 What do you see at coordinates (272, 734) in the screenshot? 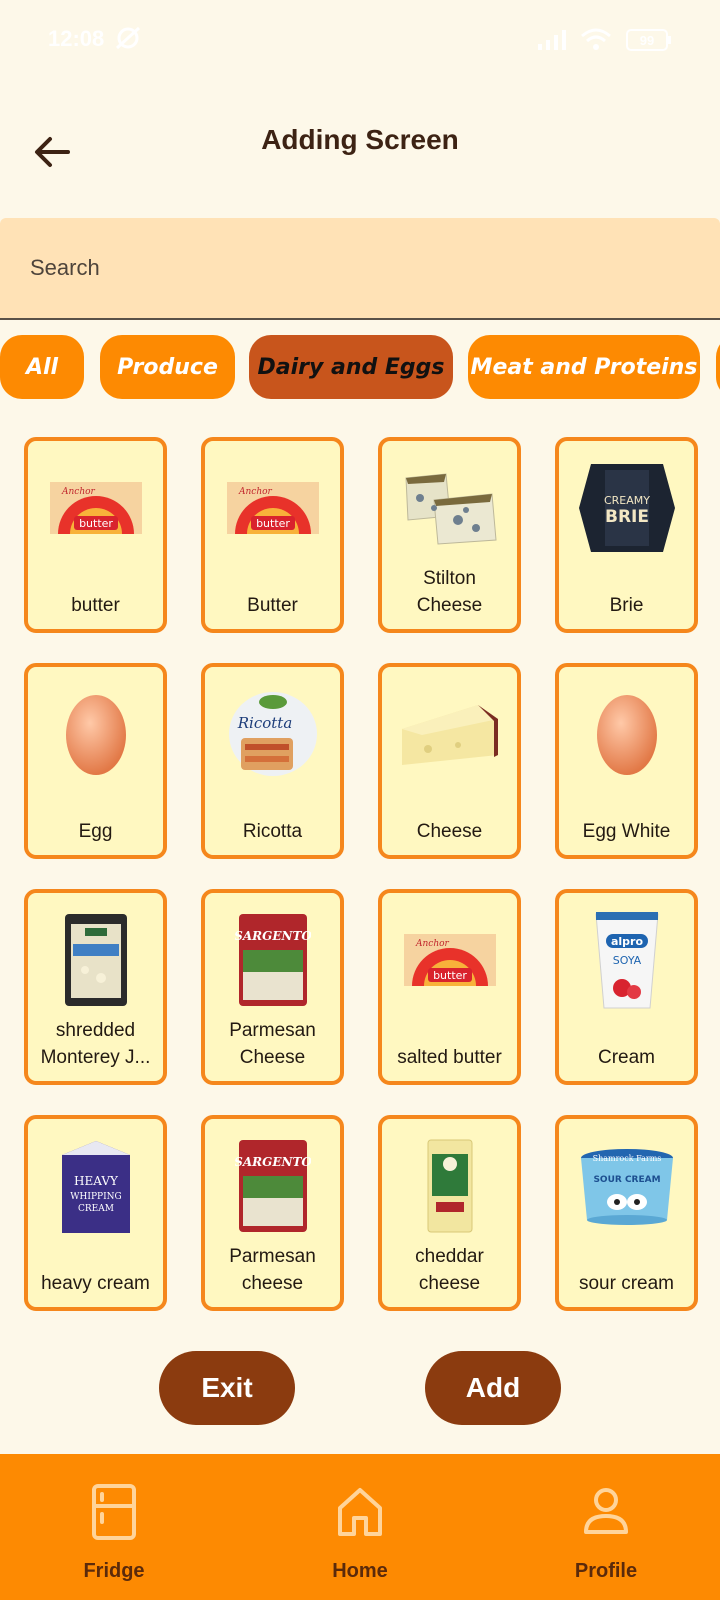
I see `ricotta-tub-image: Ricotta` at bounding box center [272, 734].